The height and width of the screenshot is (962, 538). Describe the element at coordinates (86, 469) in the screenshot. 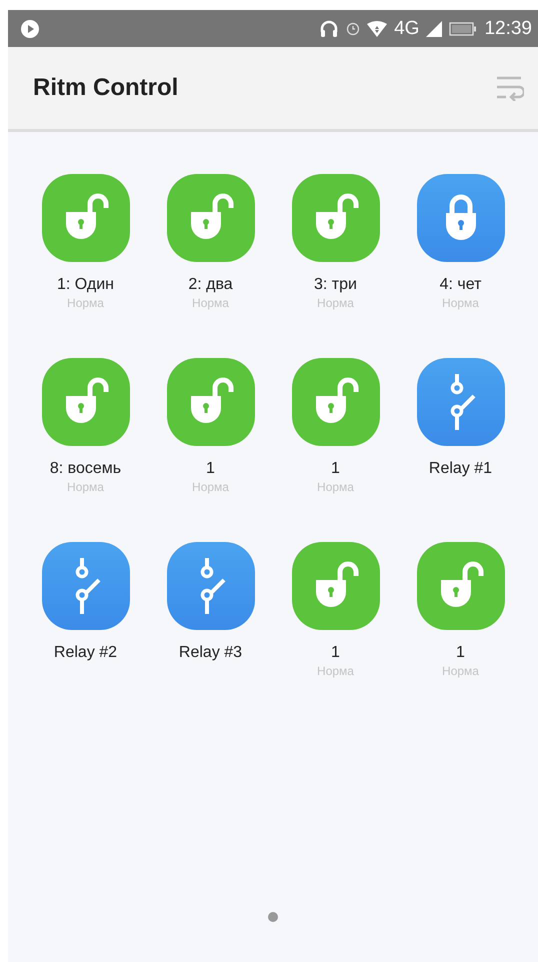

I see `device-name: 8: восемь` at that location.